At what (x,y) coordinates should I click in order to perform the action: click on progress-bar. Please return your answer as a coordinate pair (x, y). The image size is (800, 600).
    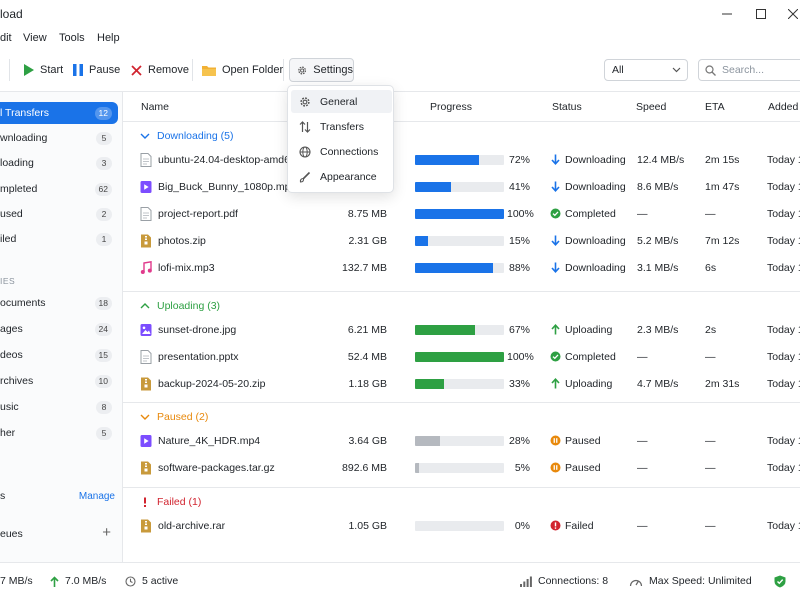
    Looking at the image, I should click on (459, 214).